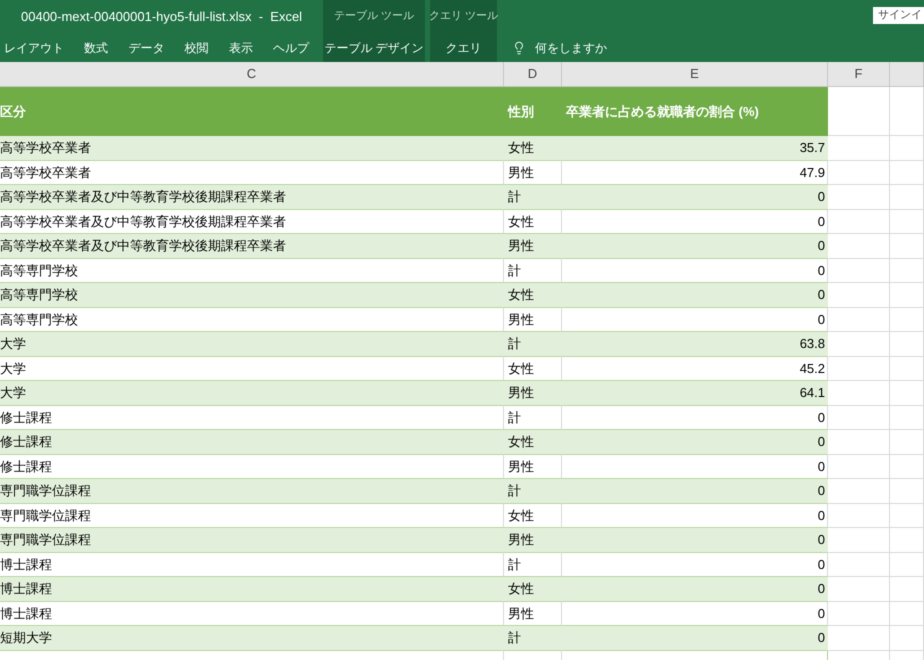  What do you see at coordinates (34, 47) in the screenshot?
I see `ribbon-tab: レイアウト` at bounding box center [34, 47].